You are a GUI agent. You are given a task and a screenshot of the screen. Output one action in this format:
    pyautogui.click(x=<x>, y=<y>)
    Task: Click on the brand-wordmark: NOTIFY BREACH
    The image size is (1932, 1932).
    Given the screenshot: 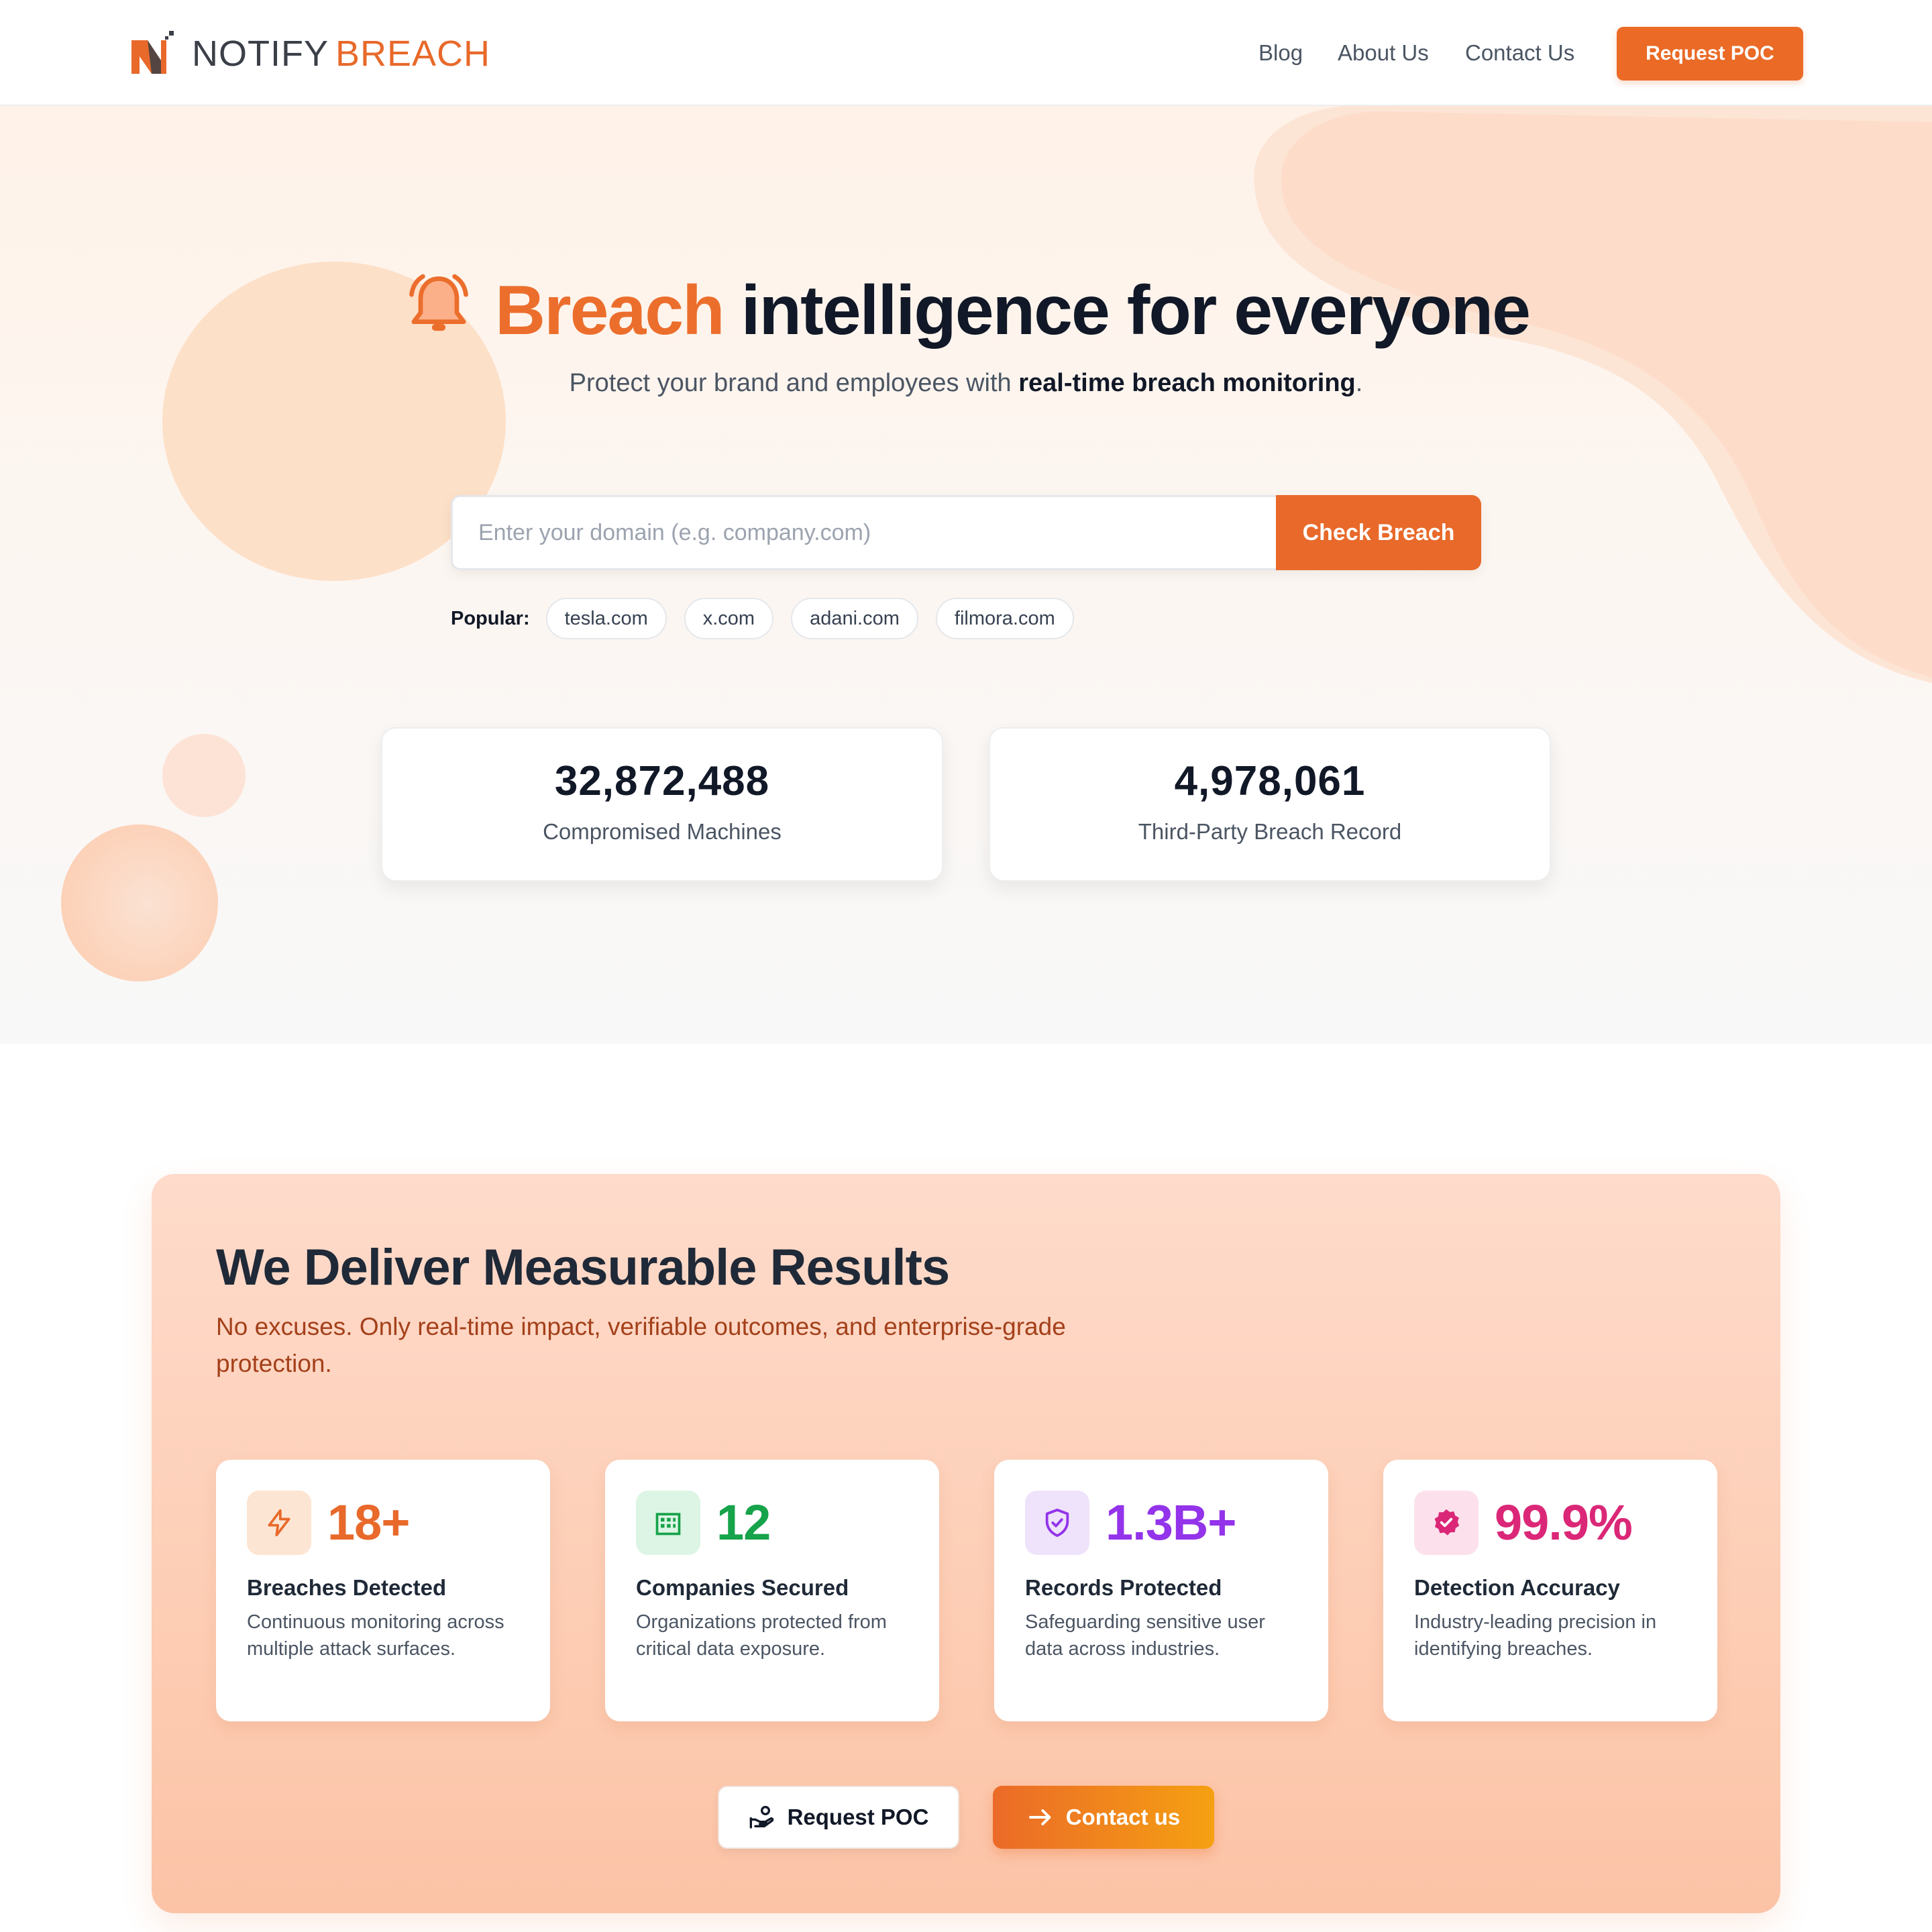 What is the action you would take?
    pyautogui.click(x=341, y=54)
    